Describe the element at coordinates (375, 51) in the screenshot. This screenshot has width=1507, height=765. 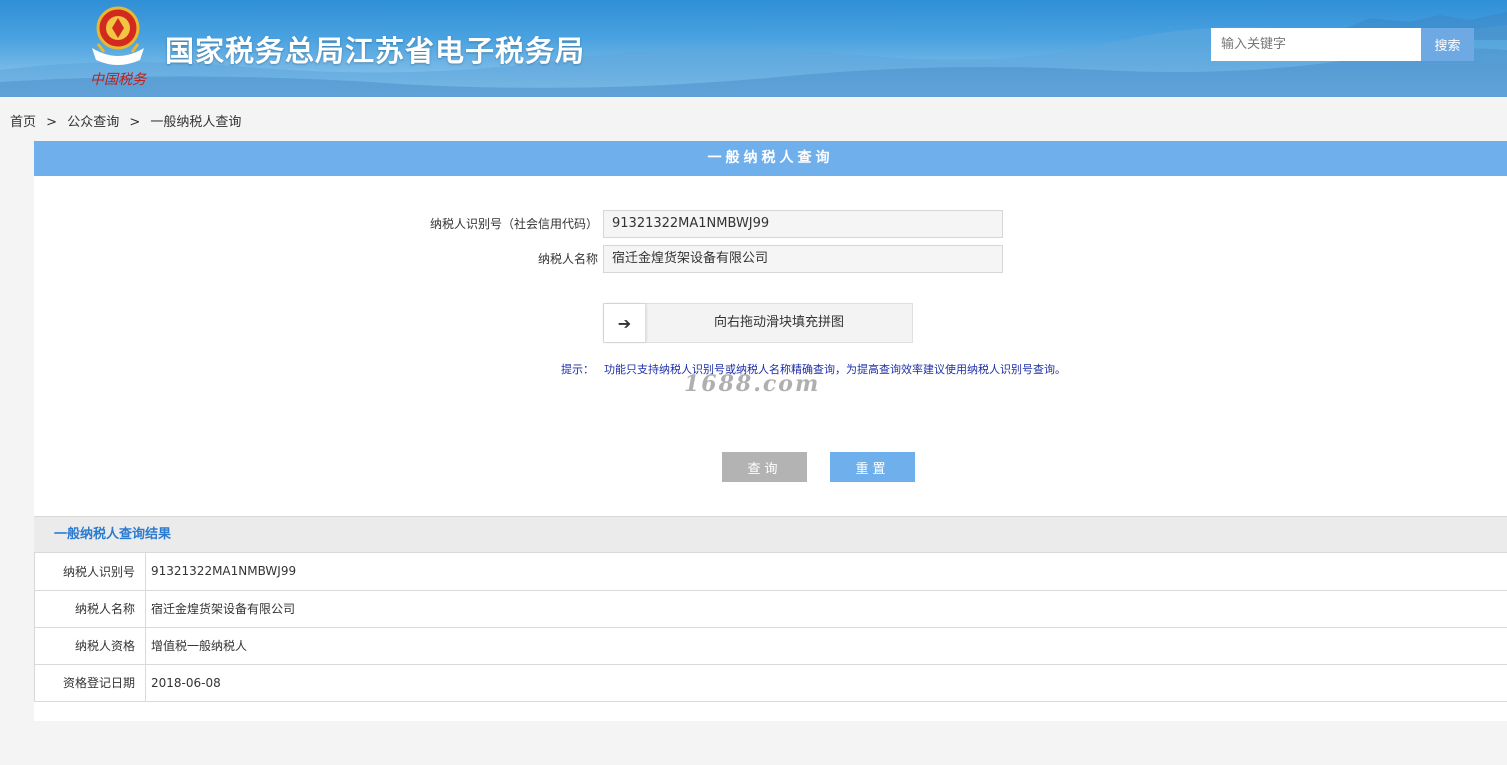
I see `site-title: 国家税务总局江苏省电子税务局` at that location.